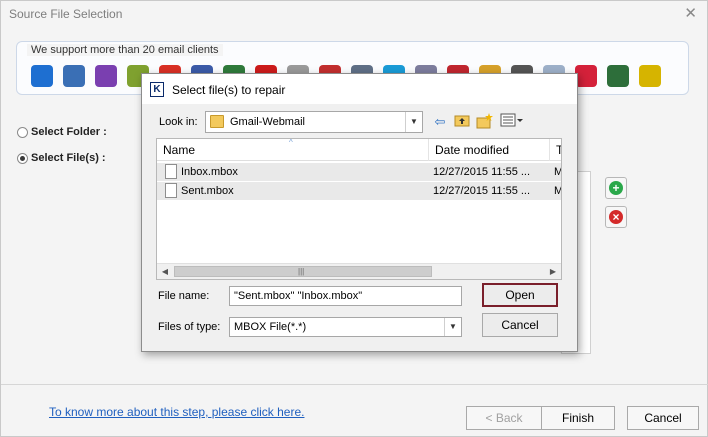 Image resolution: width=708 pixels, height=437 pixels. Describe the element at coordinates (69, 132) in the screenshot. I see `select-folder-label: Select Folder :` at that location.